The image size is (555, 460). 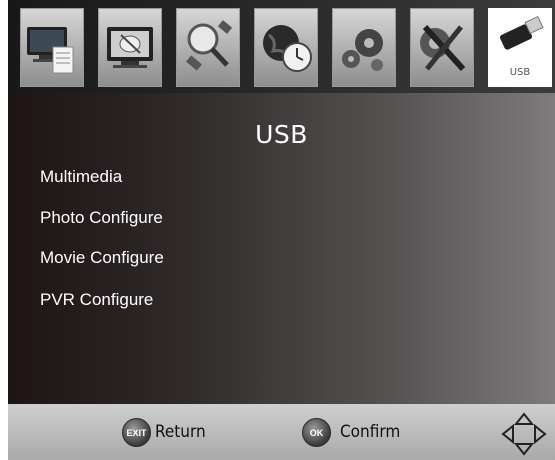 I want to click on tv-document-icon, so click(x=50, y=50).